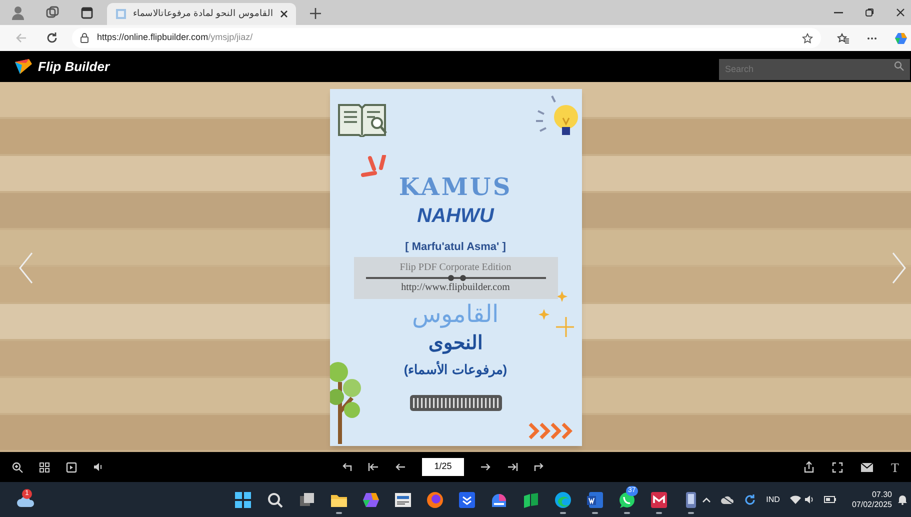  I want to click on next-icon, so click(485, 467).